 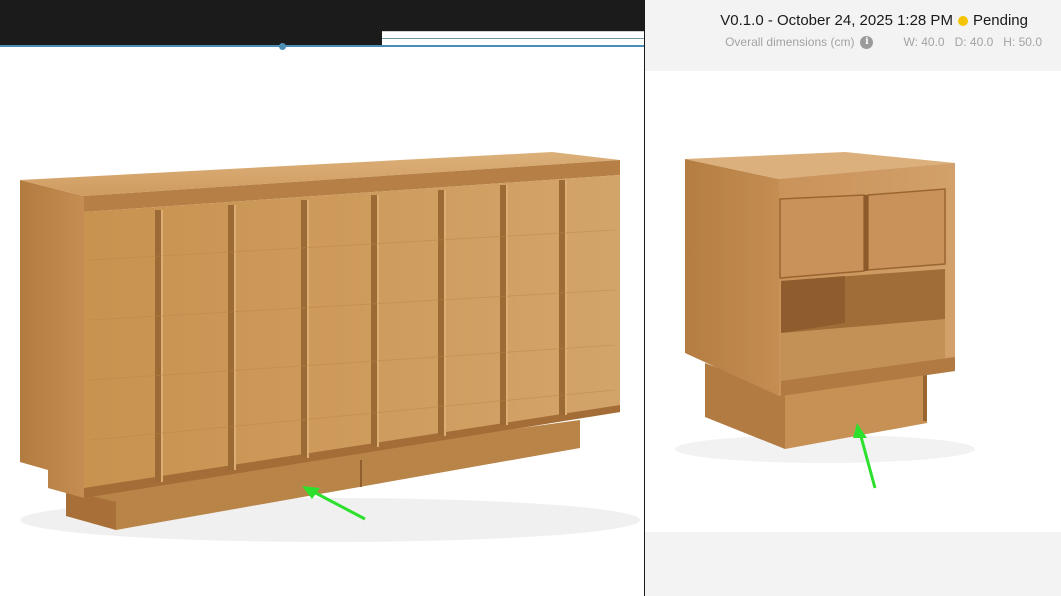 I want to click on status-badge: Pending, so click(x=1000, y=20).